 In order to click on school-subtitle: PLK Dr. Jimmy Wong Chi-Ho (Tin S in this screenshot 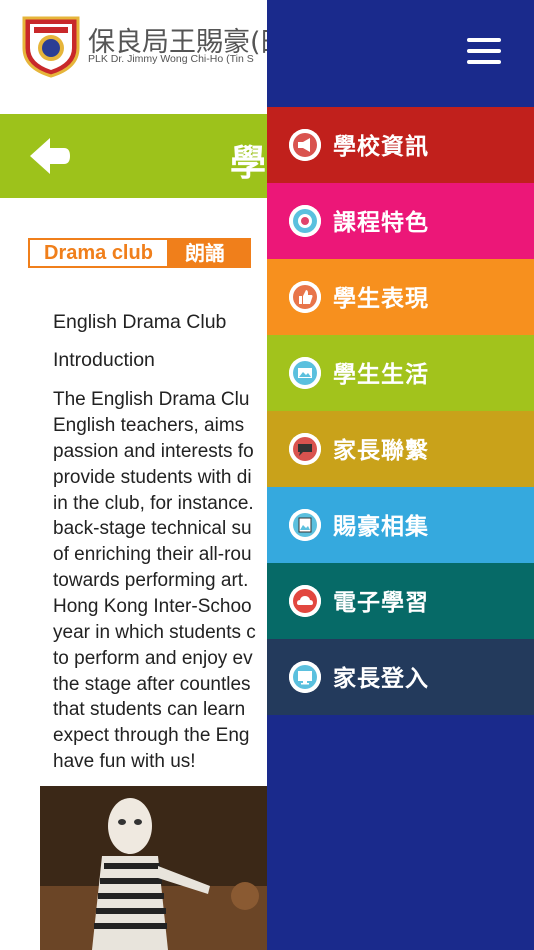, I will do `click(171, 59)`.